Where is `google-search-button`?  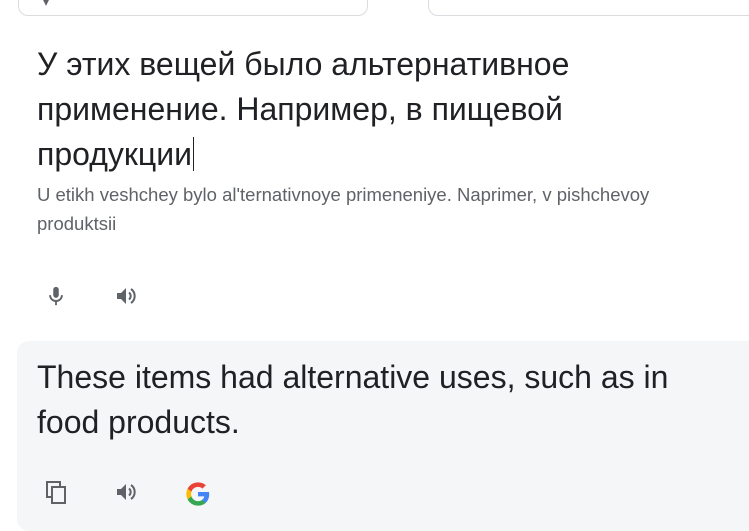
google-search-button is located at coordinates (198, 494).